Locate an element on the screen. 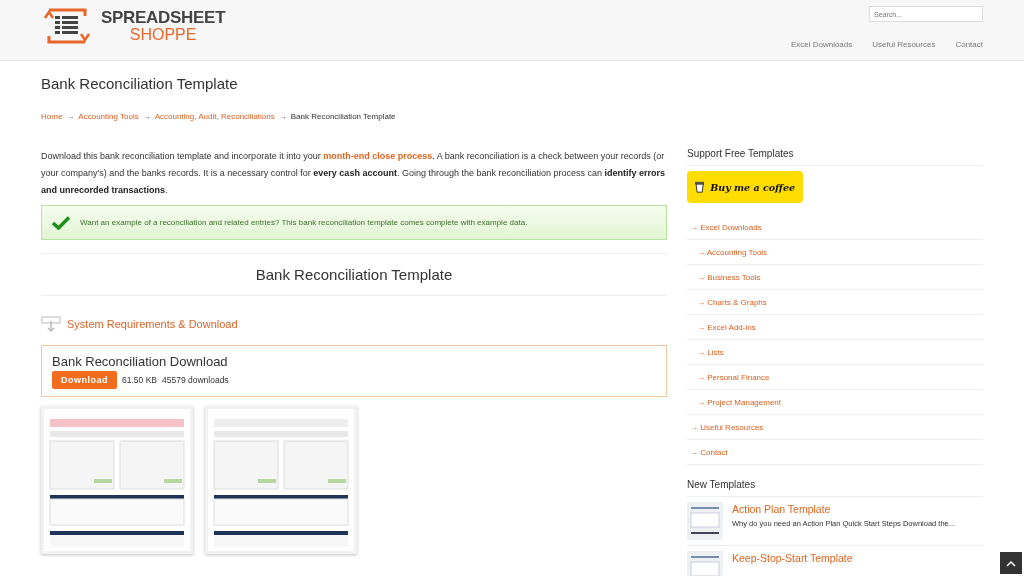  menu-link: → Business Tools is located at coordinates (835, 277).